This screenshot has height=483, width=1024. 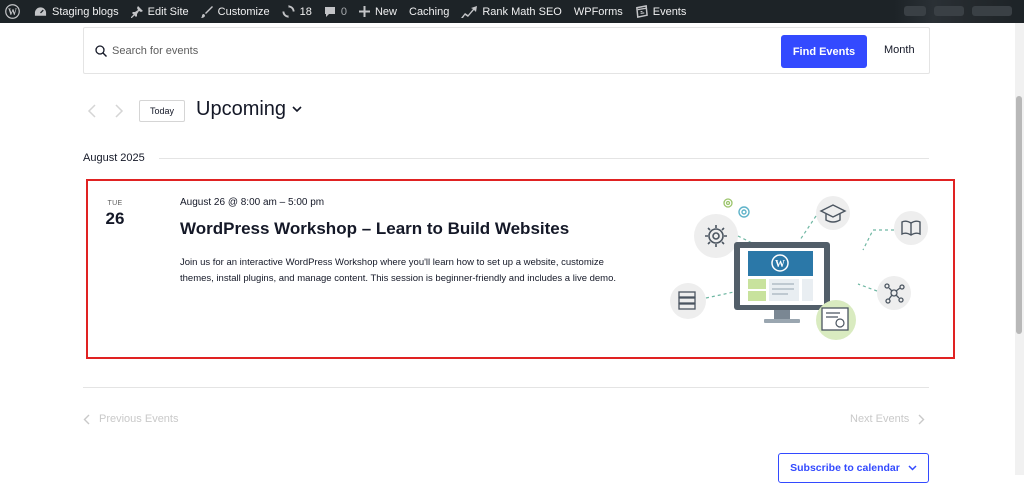 I want to click on events-calendar-icon, so click(x=641, y=11).